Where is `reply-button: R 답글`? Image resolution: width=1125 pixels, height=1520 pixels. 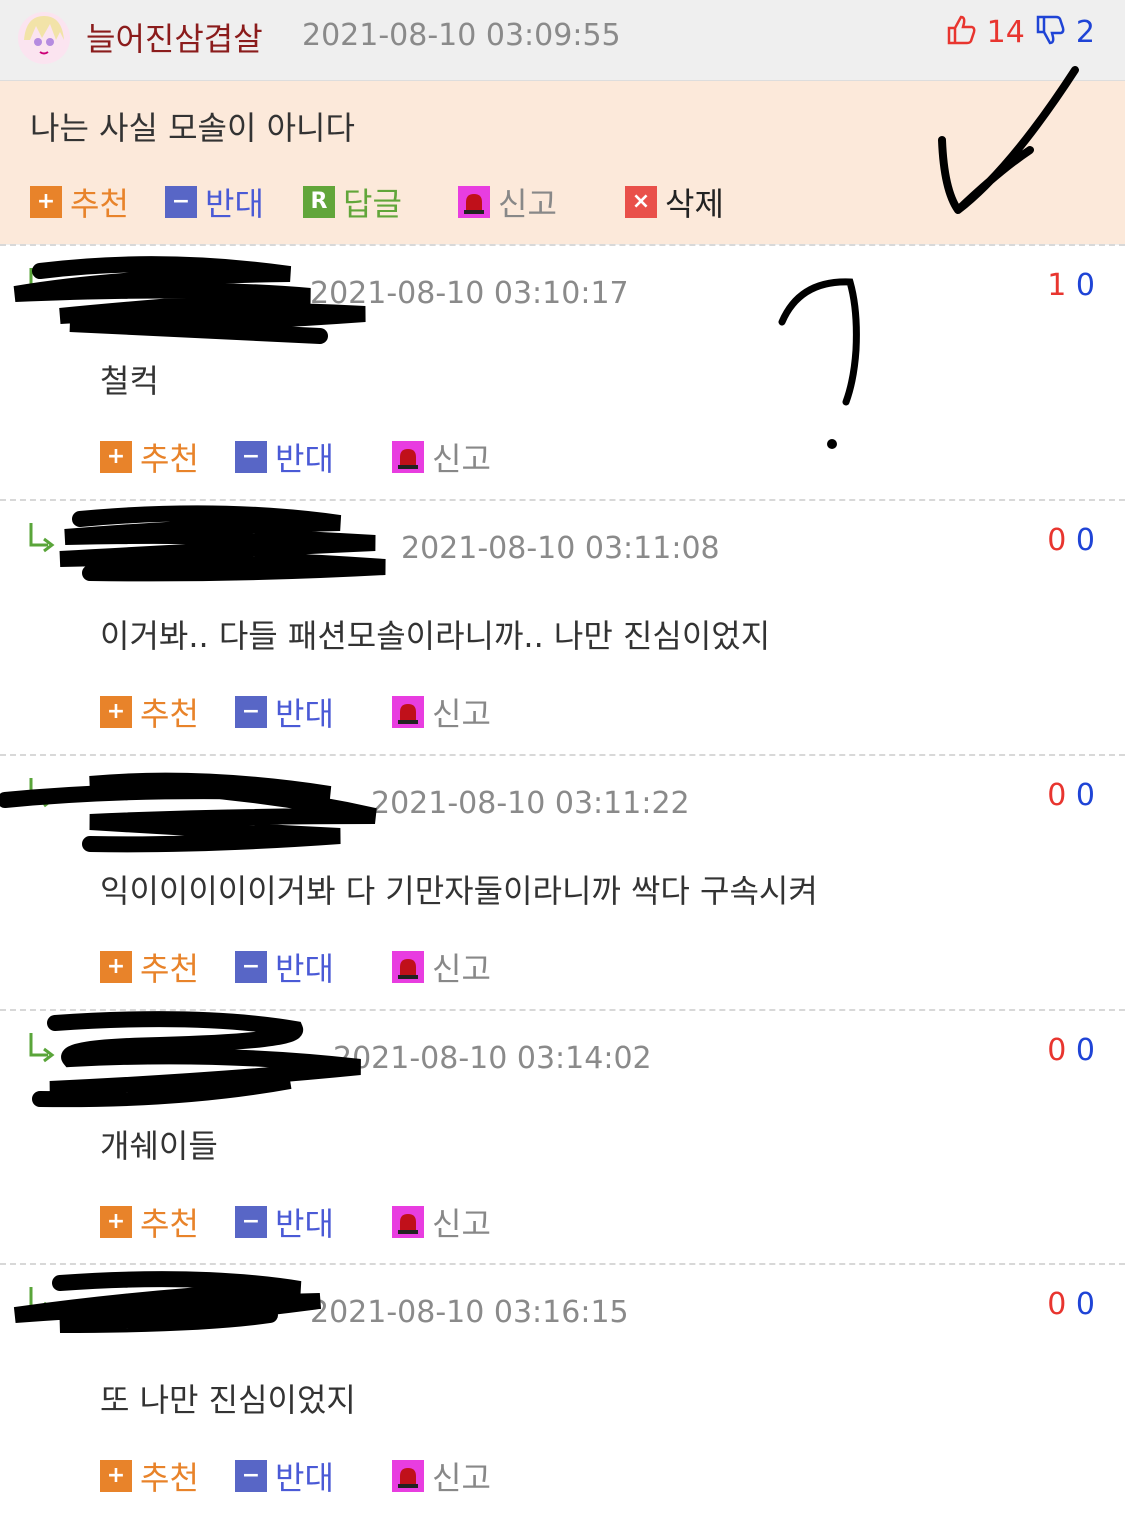 reply-button: R 답글 is located at coordinates (352, 202).